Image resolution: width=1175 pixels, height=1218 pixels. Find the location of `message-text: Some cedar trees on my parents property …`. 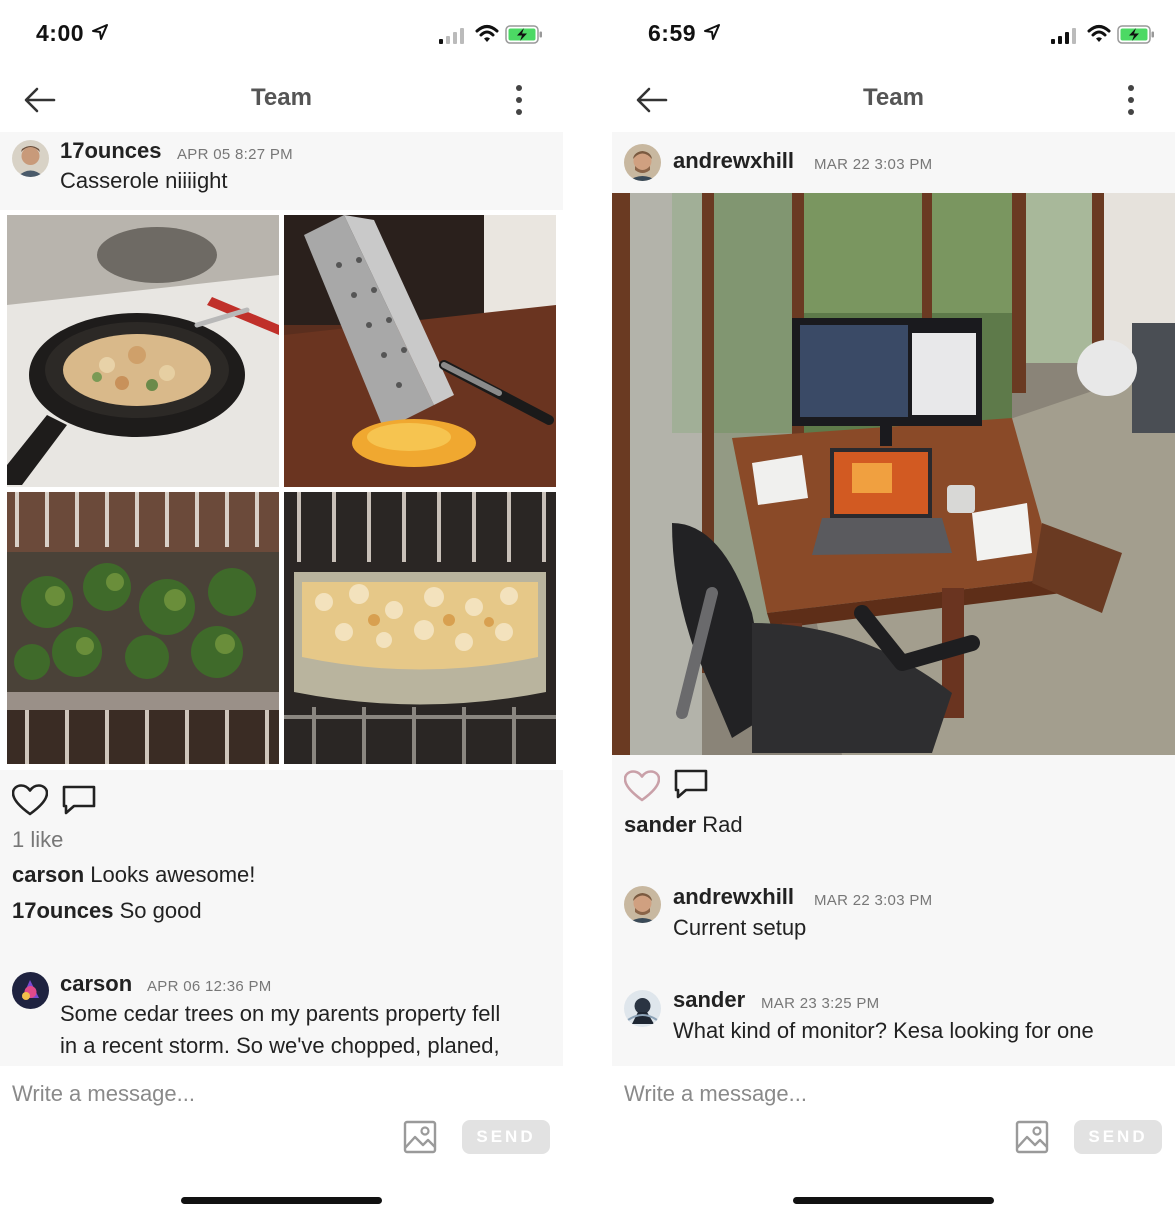

message-text: Some cedar trees on my parents property … is located at coordinates (280, 1013).